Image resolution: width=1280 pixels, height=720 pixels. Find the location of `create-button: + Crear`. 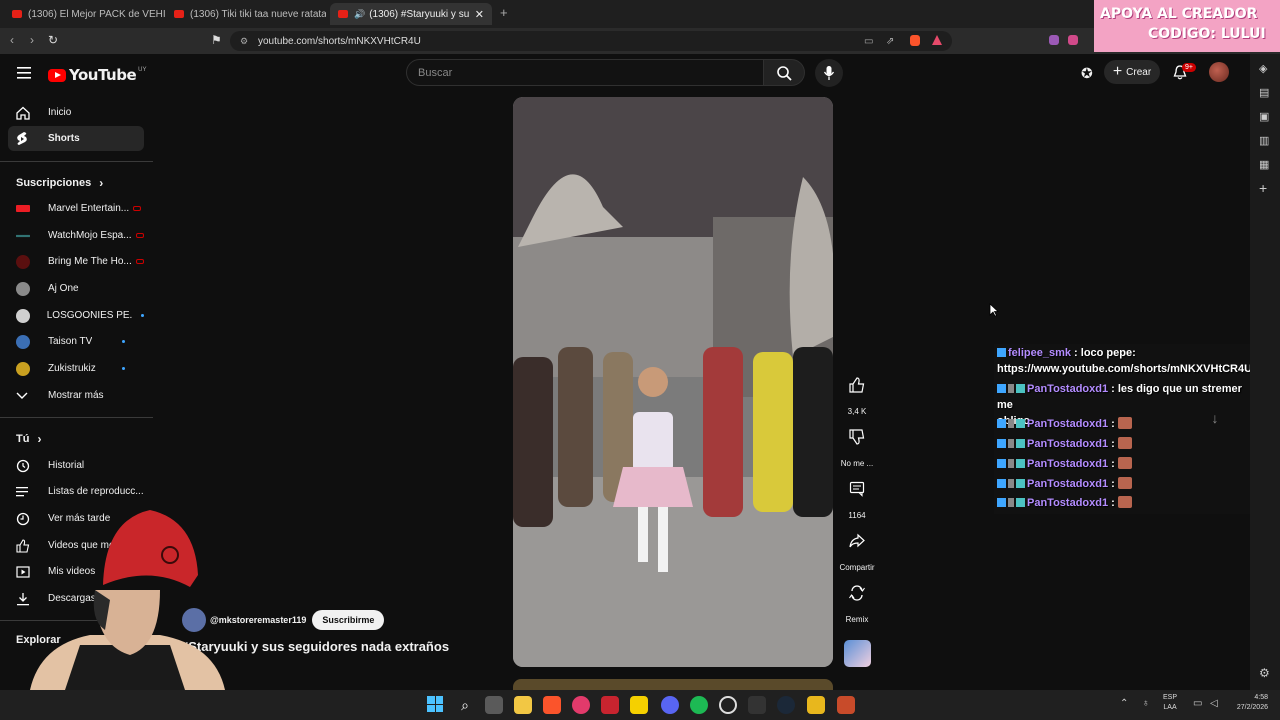

create-button: + Crear is located at coordinates (1132, 72).